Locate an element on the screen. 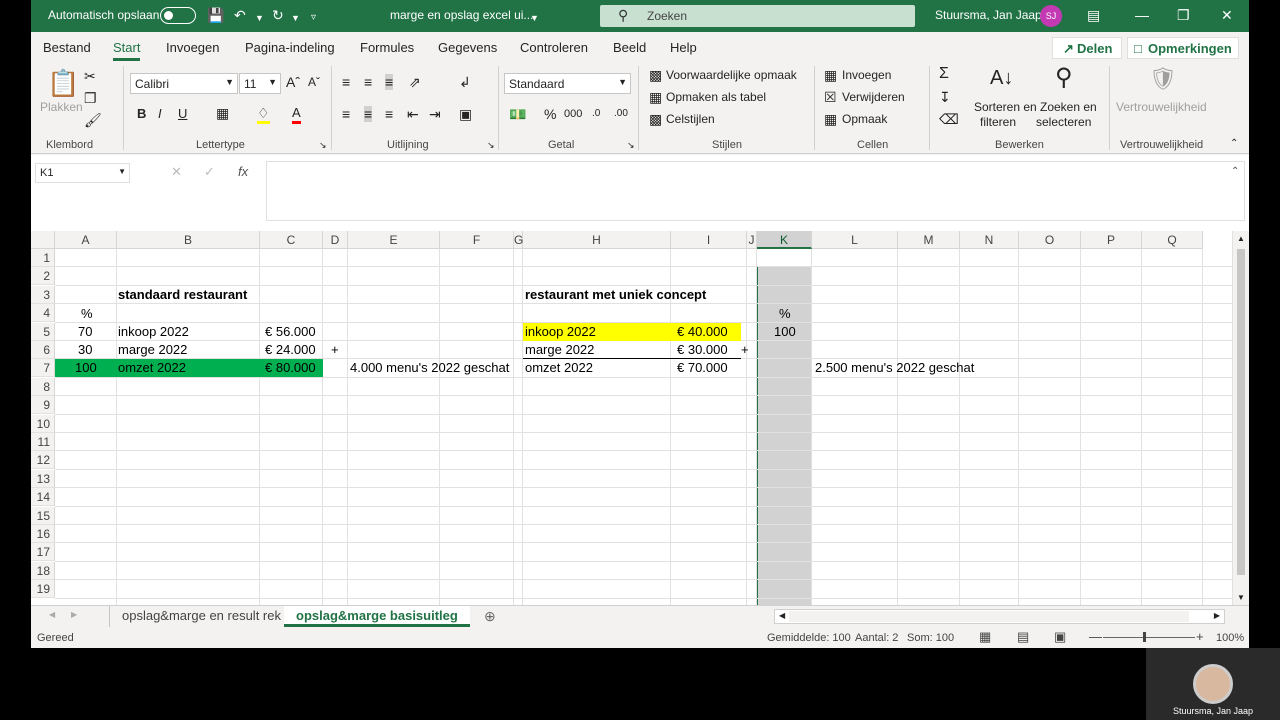 This screenshot has height=720, width=1280. sort-filter-button: Sorteren en is located at coordinates (1005, 107).